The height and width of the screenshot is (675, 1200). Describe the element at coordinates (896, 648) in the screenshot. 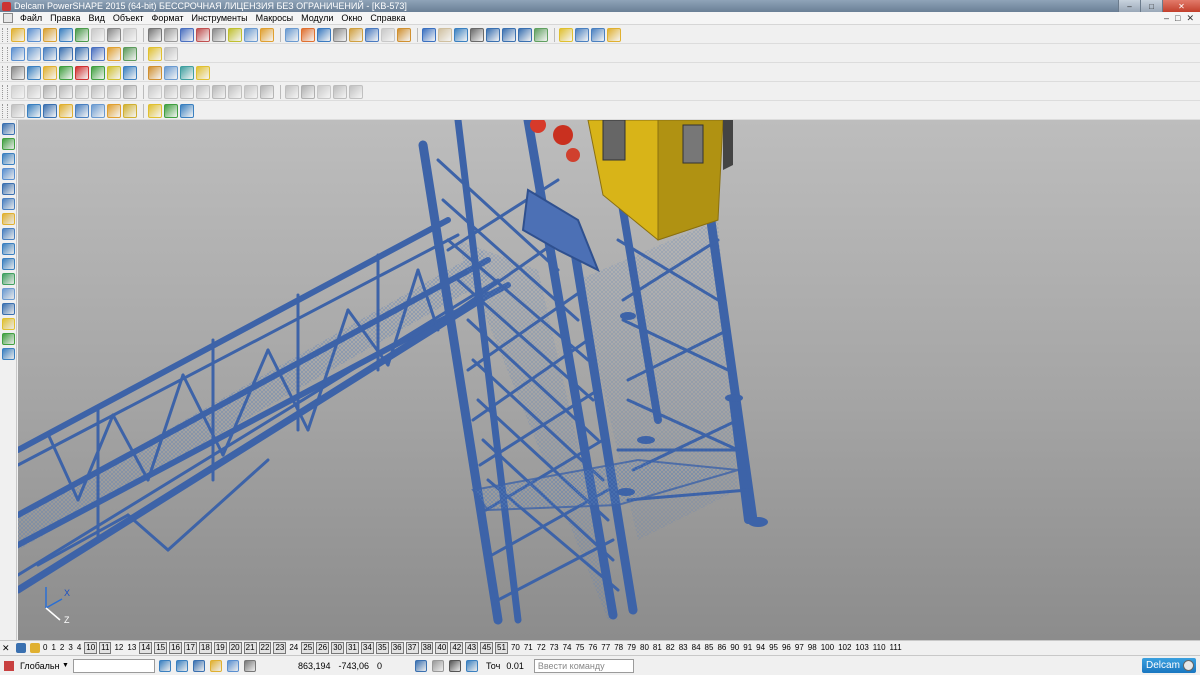

I see `level-button: 111` at that location.